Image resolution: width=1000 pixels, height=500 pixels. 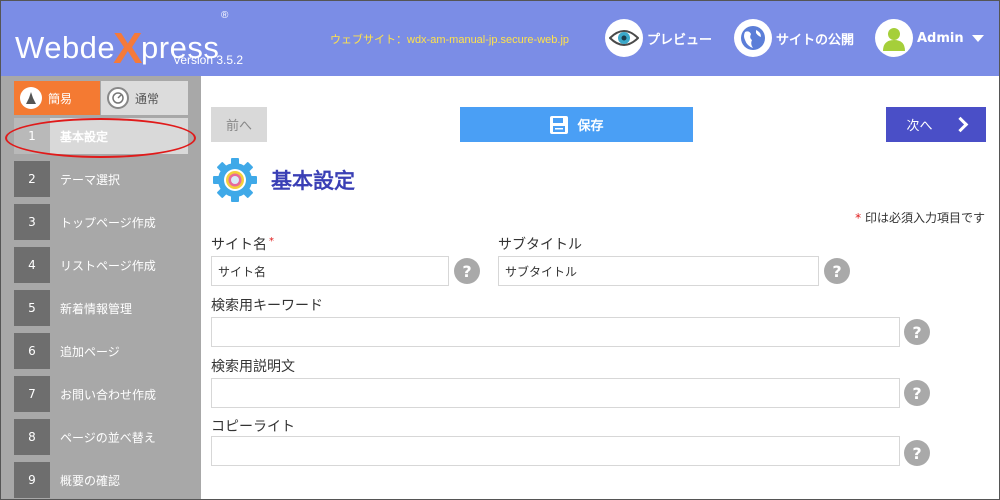 What do you see at coordinates (208, 60) in the screenshot?
I see `version-label: Version 3.5.2` at bounding box center [208, 60].